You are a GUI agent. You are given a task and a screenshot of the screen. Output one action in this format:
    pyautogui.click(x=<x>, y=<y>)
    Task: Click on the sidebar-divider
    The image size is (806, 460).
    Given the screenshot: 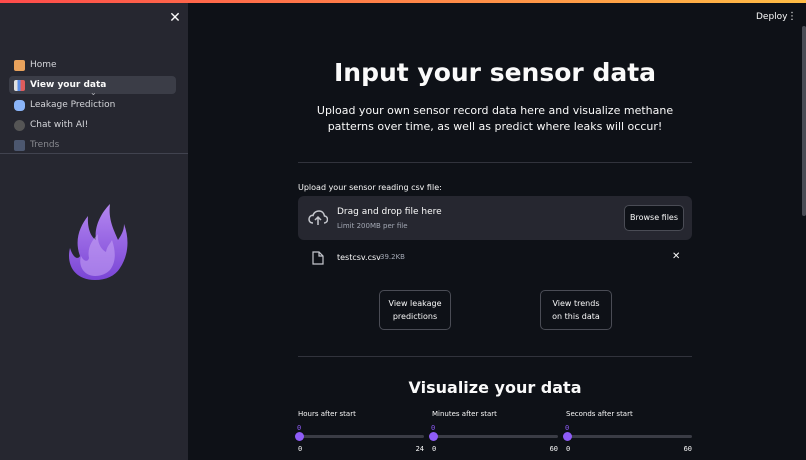 What is the action you would take?
    pyautogui.click(x=94, y=153)
    